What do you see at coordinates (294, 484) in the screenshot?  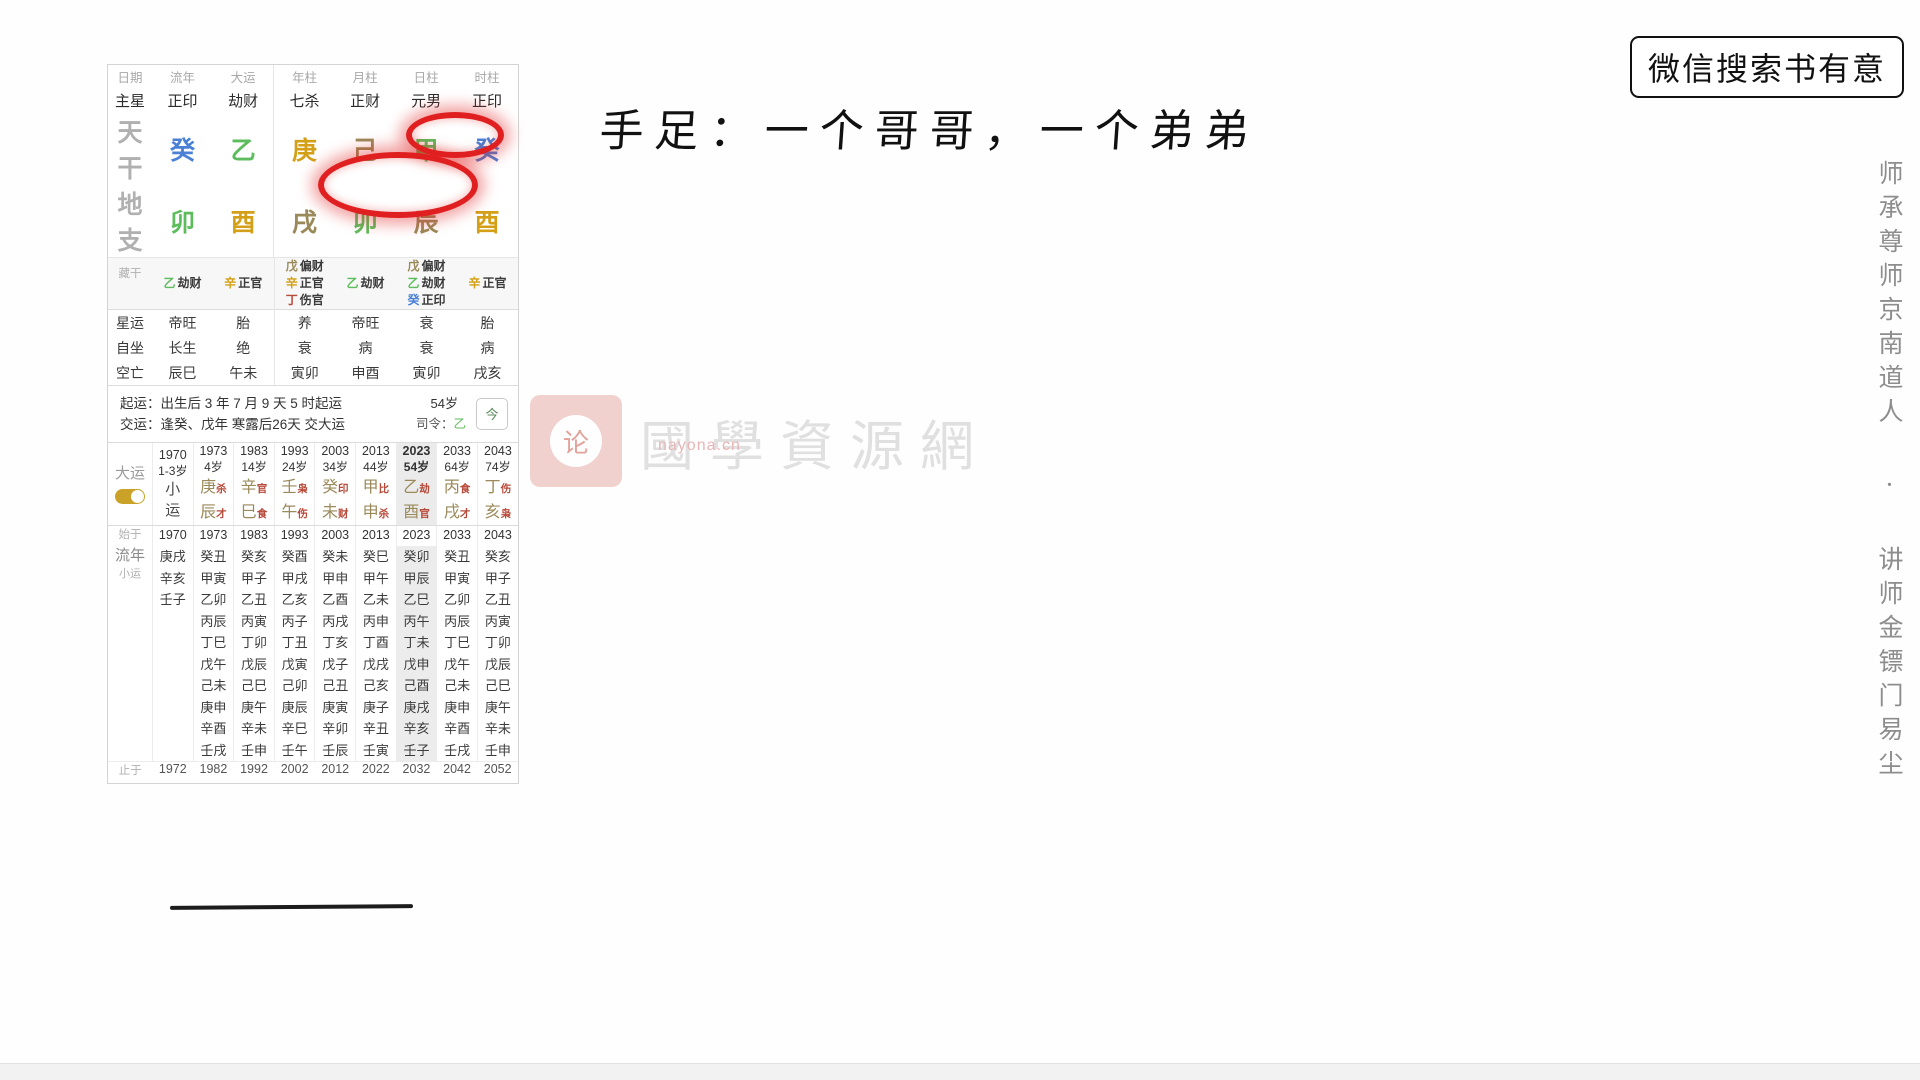 I see `dayun-item-3: 1993 24岁 壬枭 午伤` at bounding box center [294, 484].